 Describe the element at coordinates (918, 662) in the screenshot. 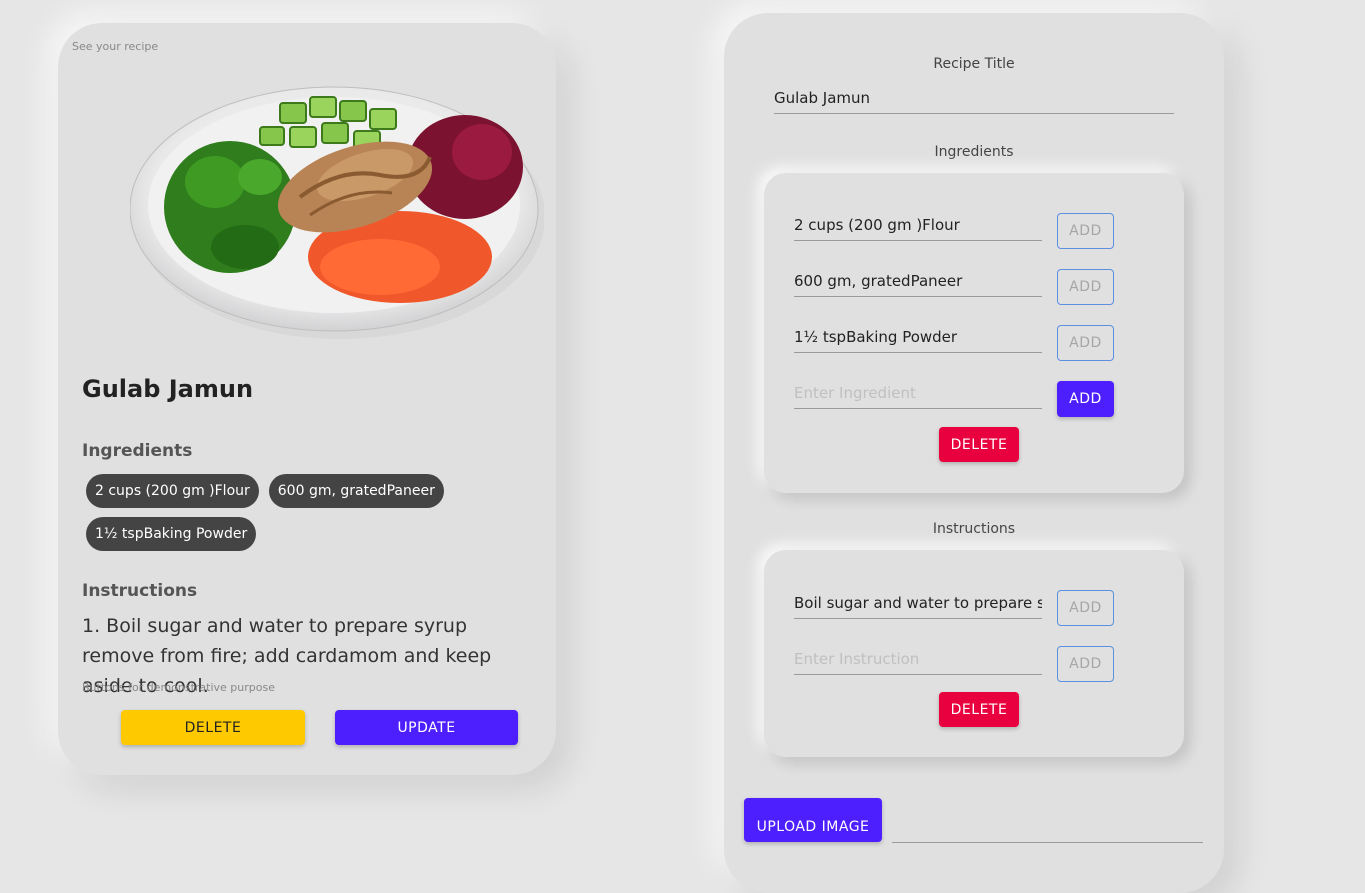

I see `new-instruction-input` at that location.